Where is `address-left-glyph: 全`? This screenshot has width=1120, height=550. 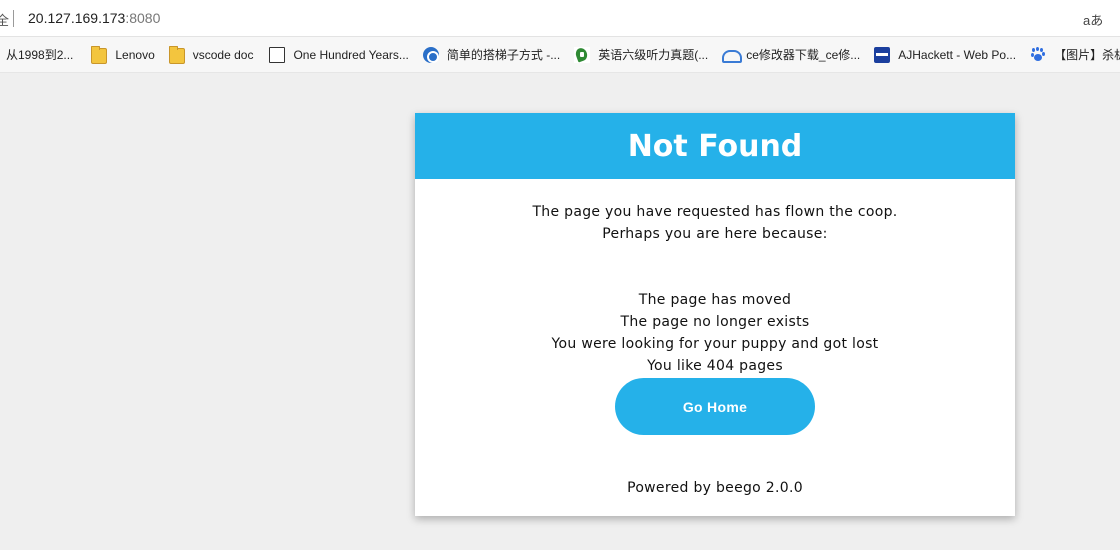
address-left-glyph: 全 is located at coordinates (5, 21).